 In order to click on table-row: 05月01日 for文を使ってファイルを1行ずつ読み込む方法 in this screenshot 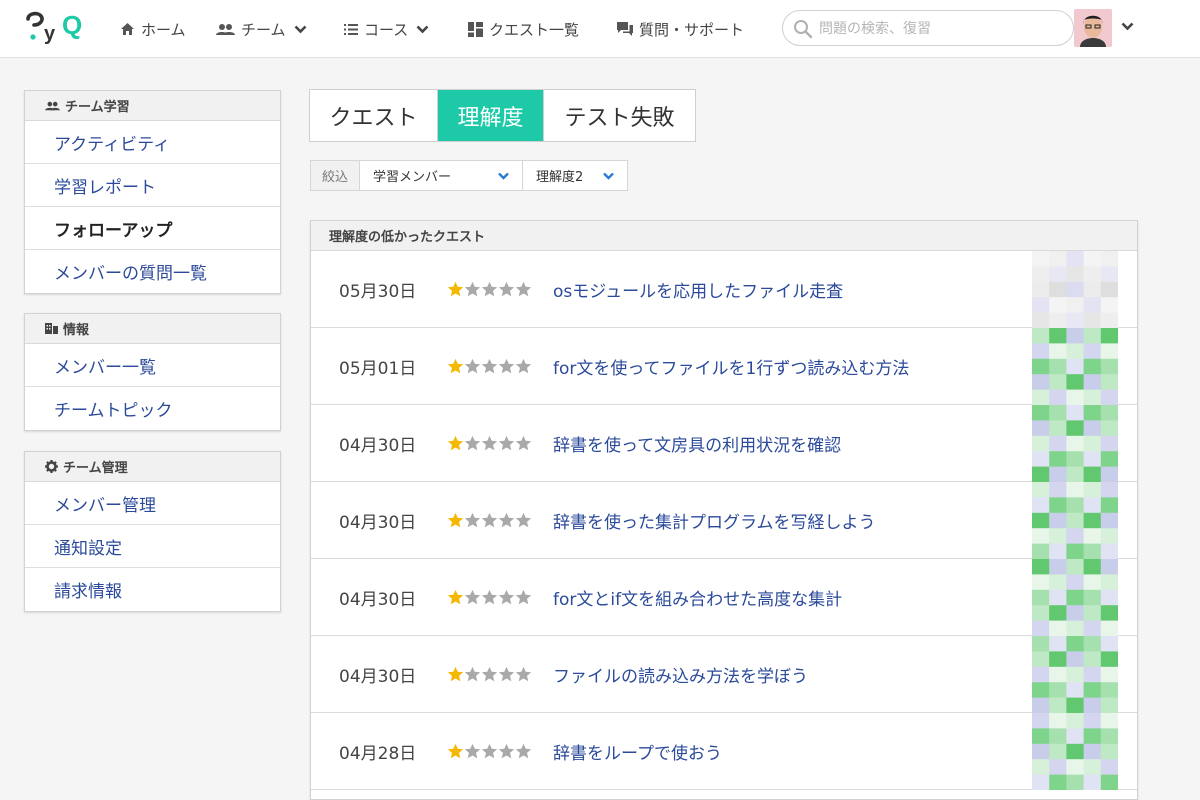, I will do `click(724, 366)`.